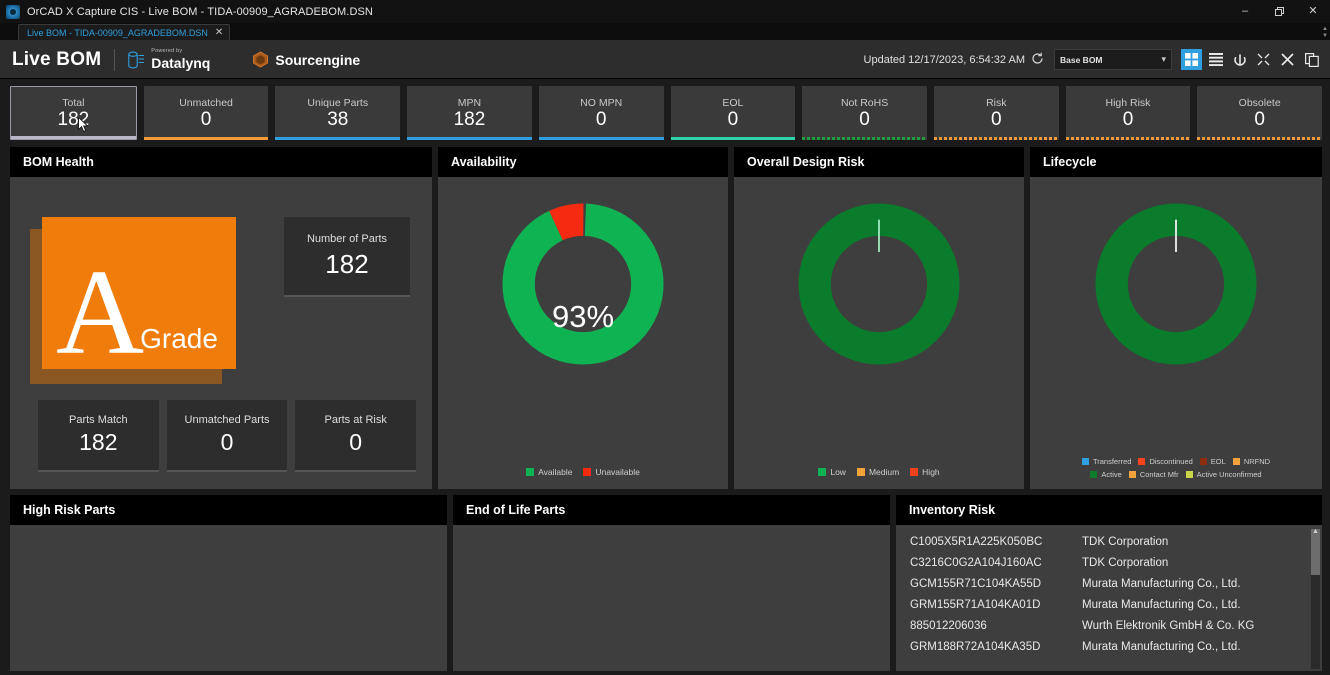 This screenshot has width=1330, height=675. What do you see at coordinates (355, 420) in the screenshot?
I see `stat-label: Parts at Risk` at bounding box center [355, 420].